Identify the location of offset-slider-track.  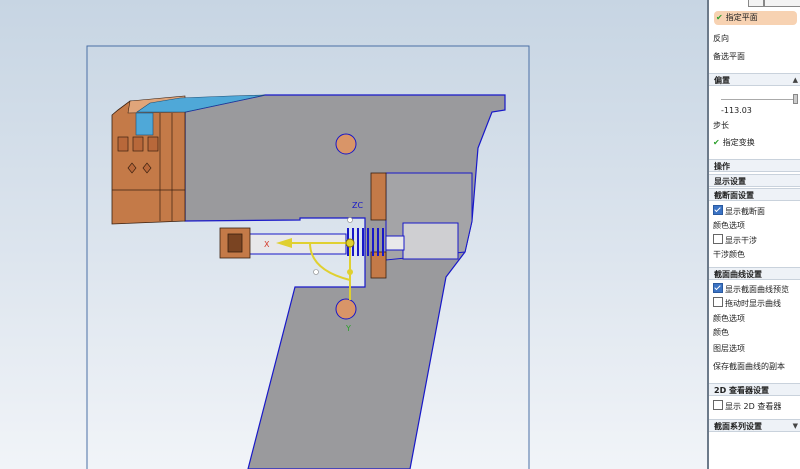
(759, 99).